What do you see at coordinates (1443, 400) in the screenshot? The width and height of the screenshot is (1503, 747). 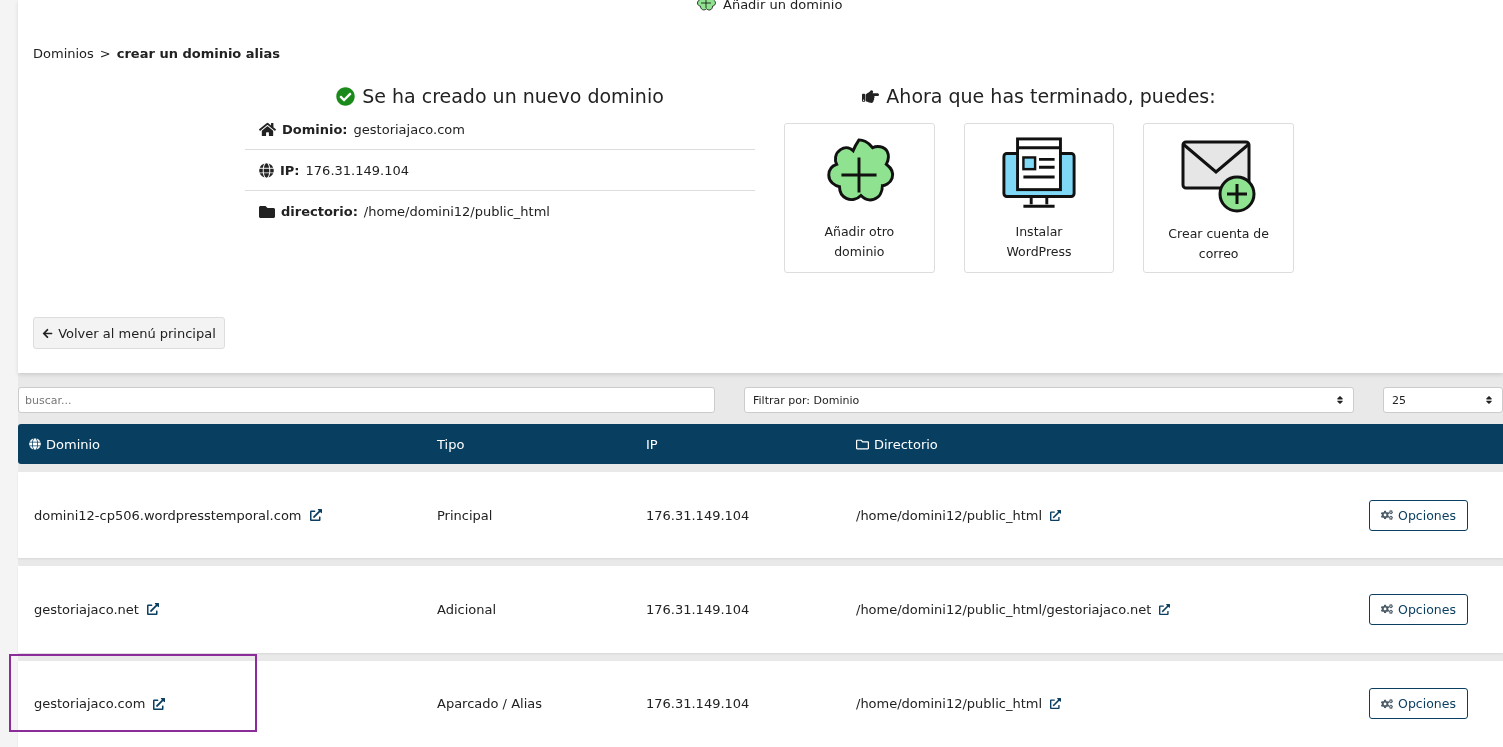 I see `per-page-select: 25` at bounding box center [1443, 400].